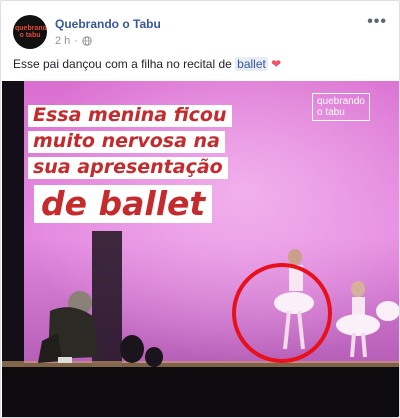  Describe the element at coordinates (377, 22) in the screenshot. I see `more-options-icon: •••` at that location.